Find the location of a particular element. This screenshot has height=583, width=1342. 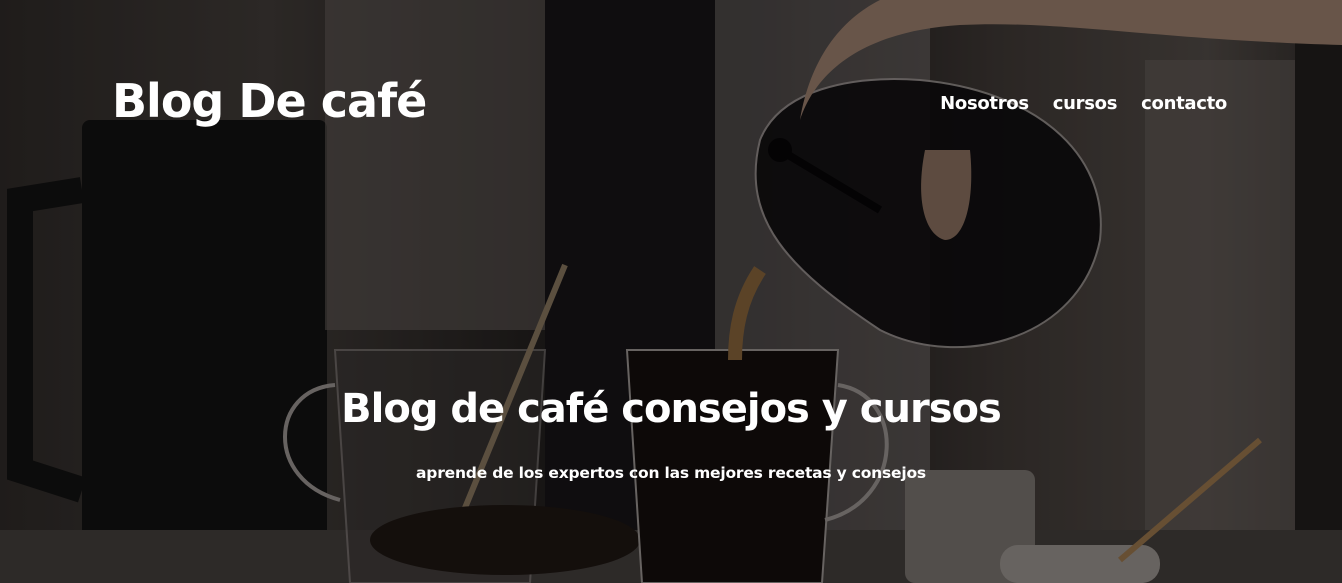

hero-title: Blog de café consejos y cursos is located at coordinates (671, 409).